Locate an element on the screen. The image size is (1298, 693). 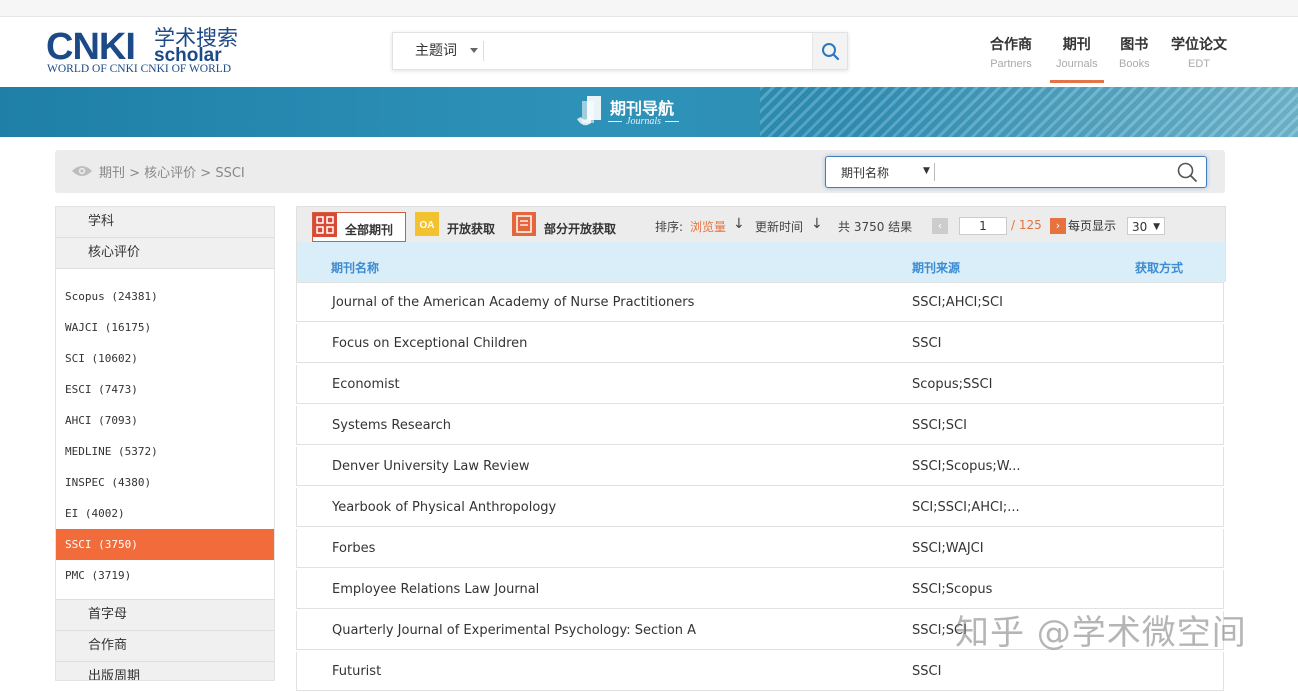
tab-label: 部分开放获取 is located at coordinates (580, 229).